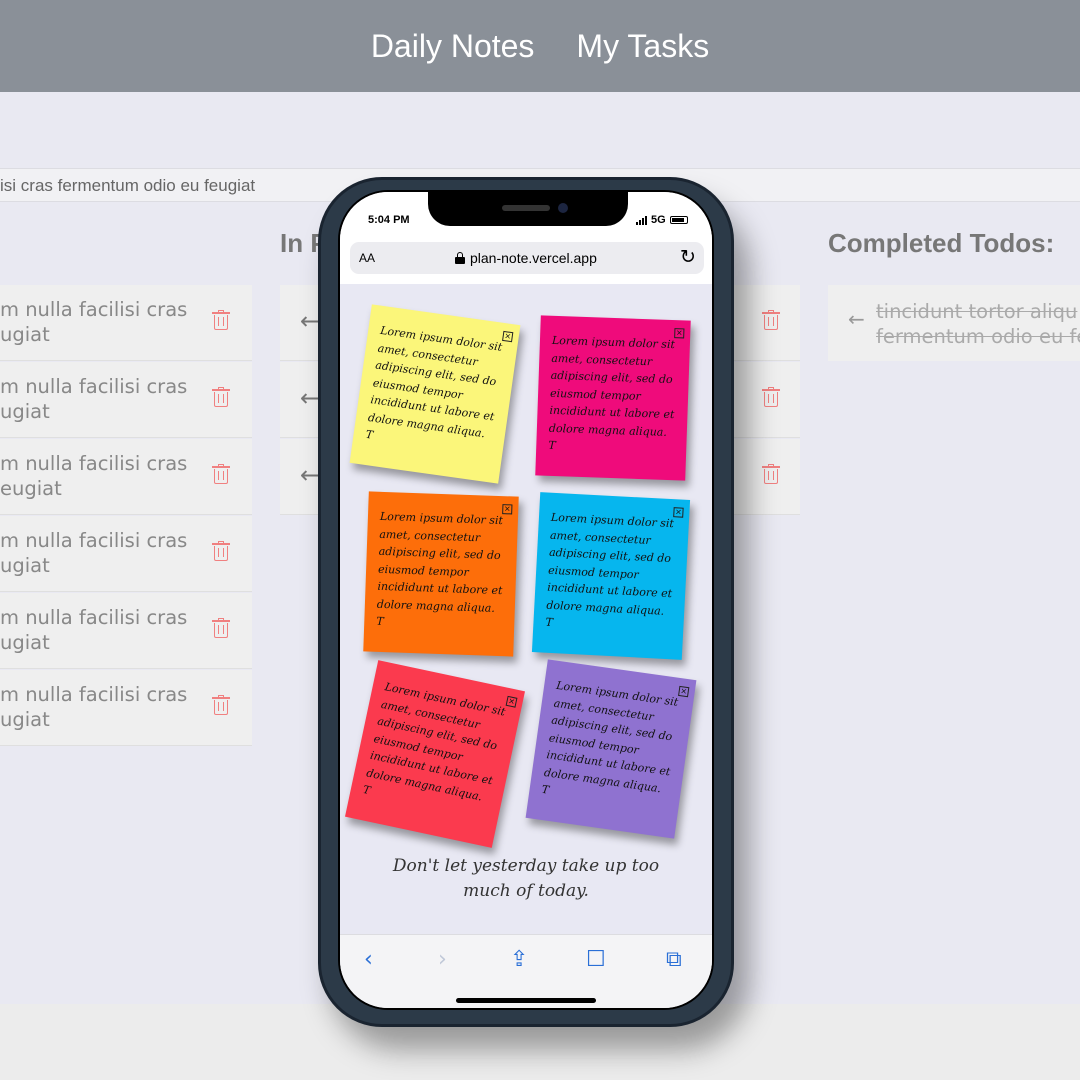 This screenshot has height=1080, width=1080. Describe the element at coordinates (678, 220) in the screenshot. I see `battery-icon` at that location.